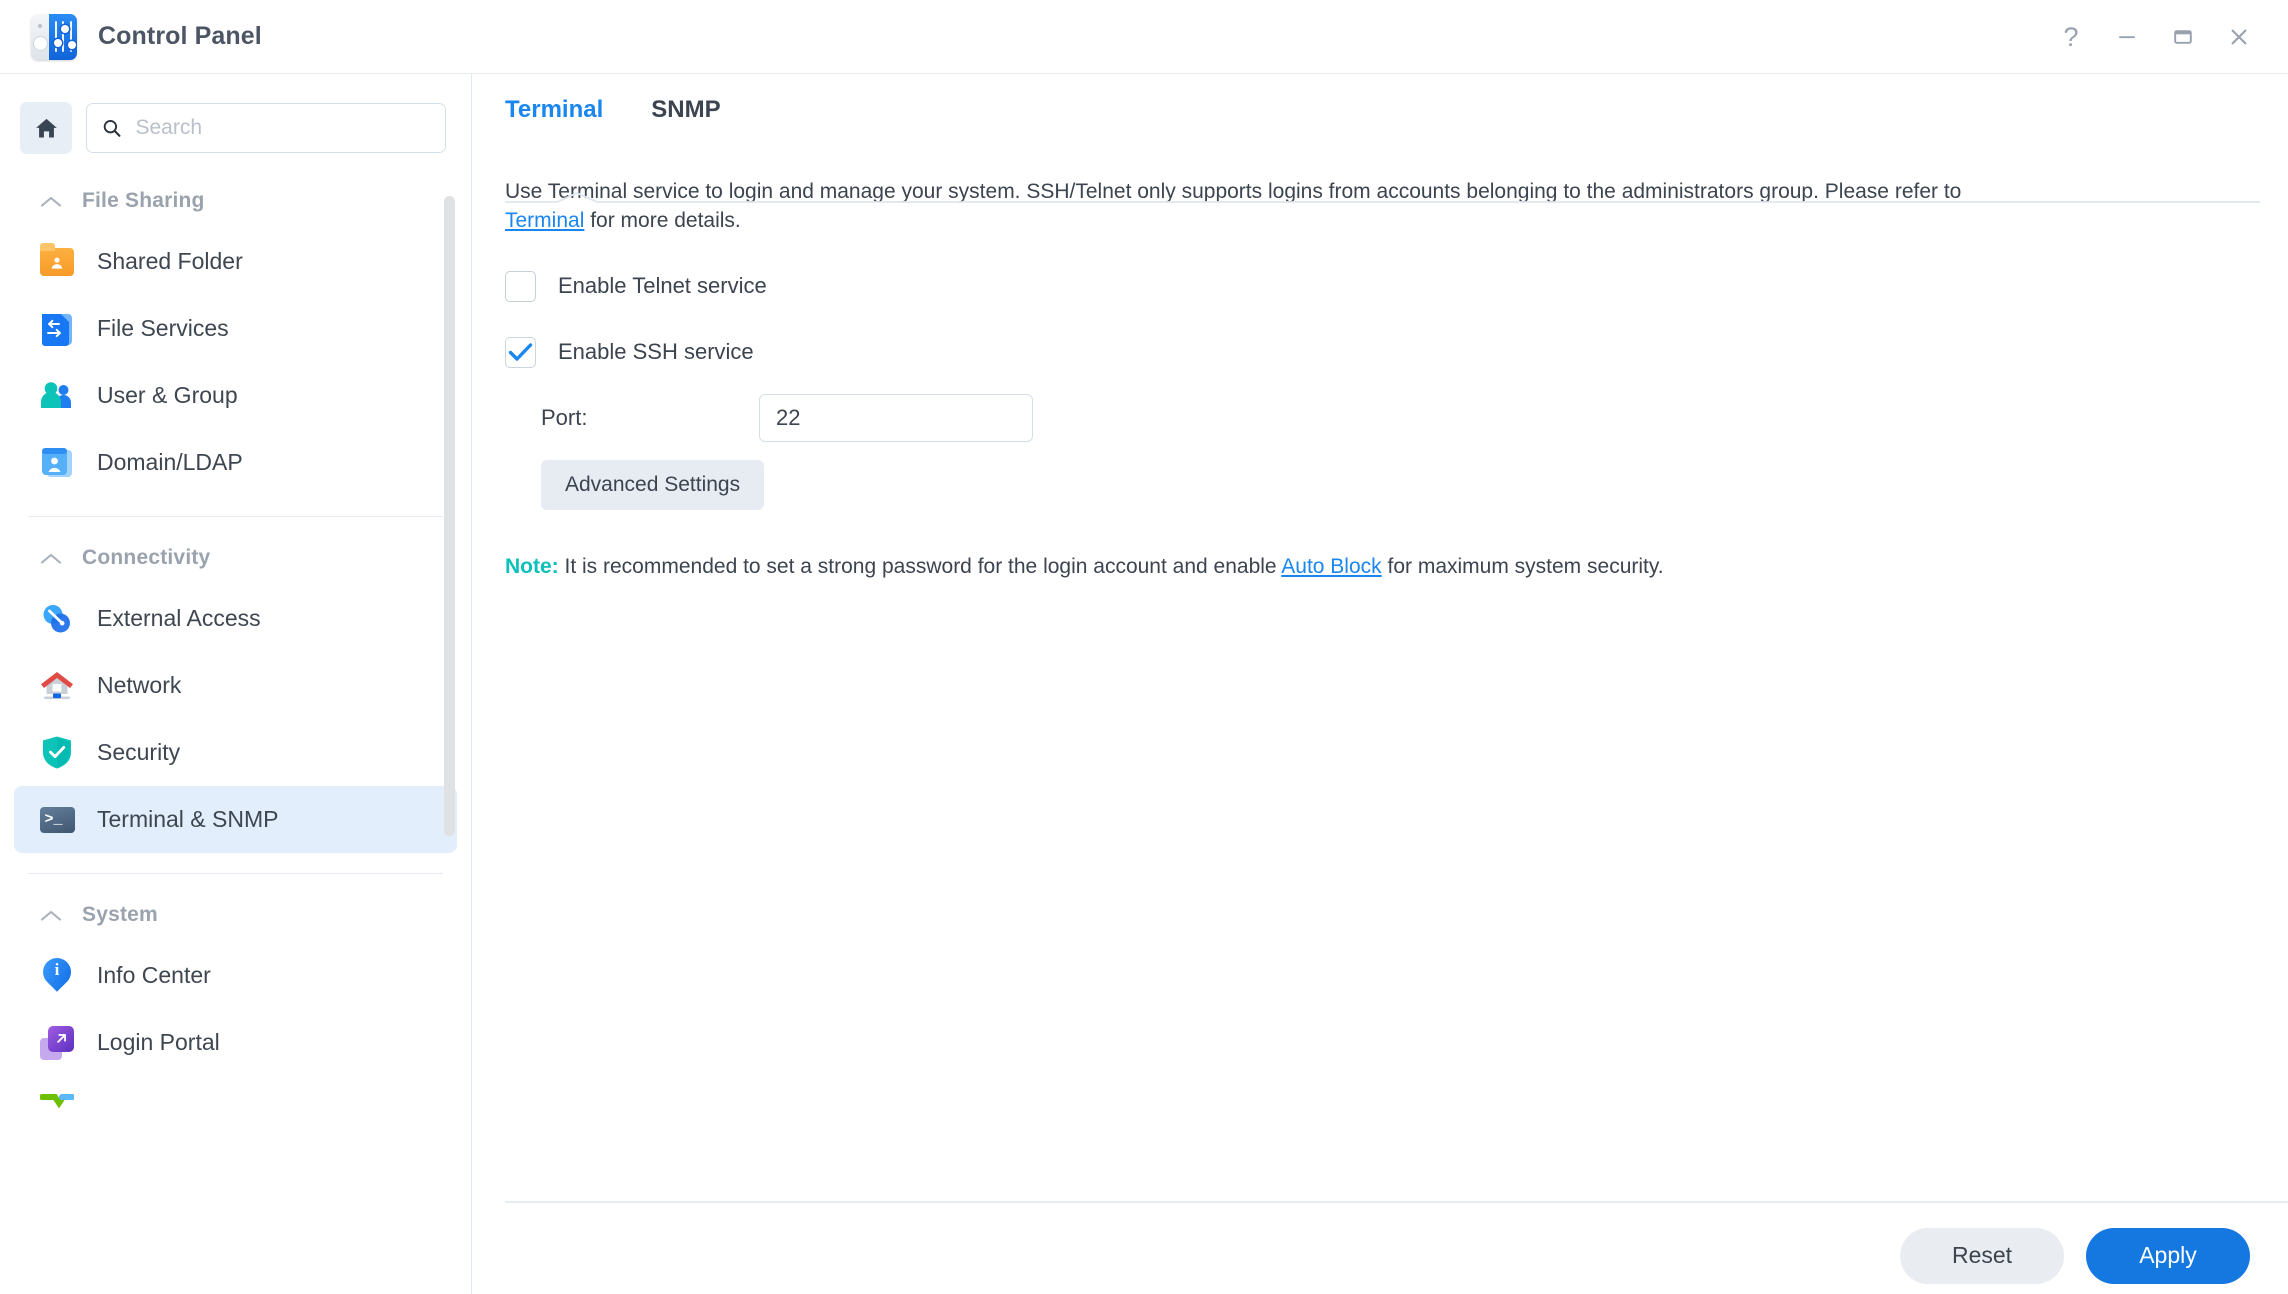 This screenshot has width=2288, height=1294. I want to click on sidebar-item-network: Network, so click(235, 685).